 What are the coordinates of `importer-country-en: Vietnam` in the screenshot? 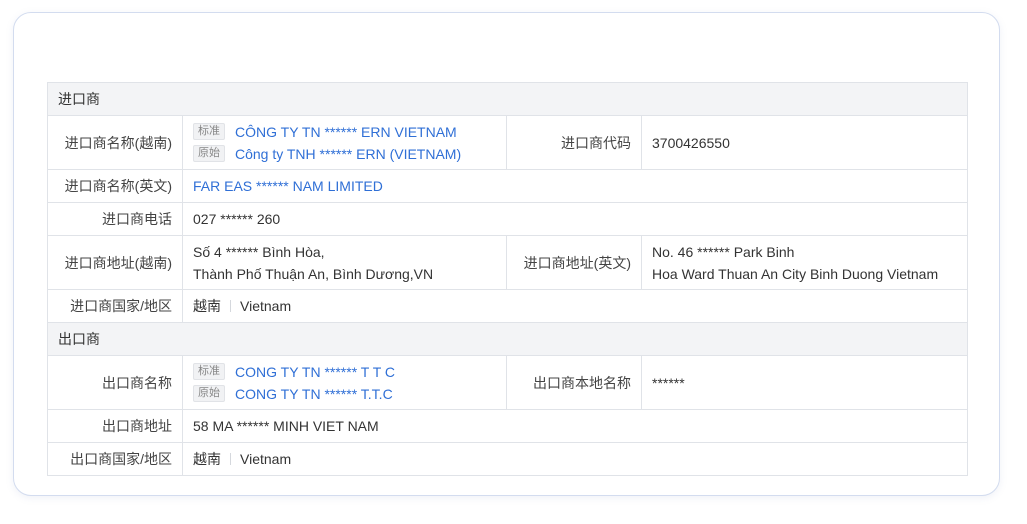 It's located at (266, 306).